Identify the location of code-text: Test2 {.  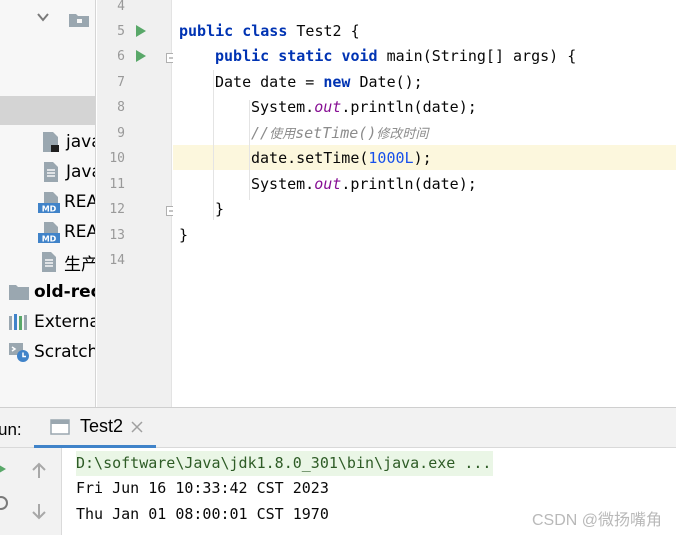
(328, 31).